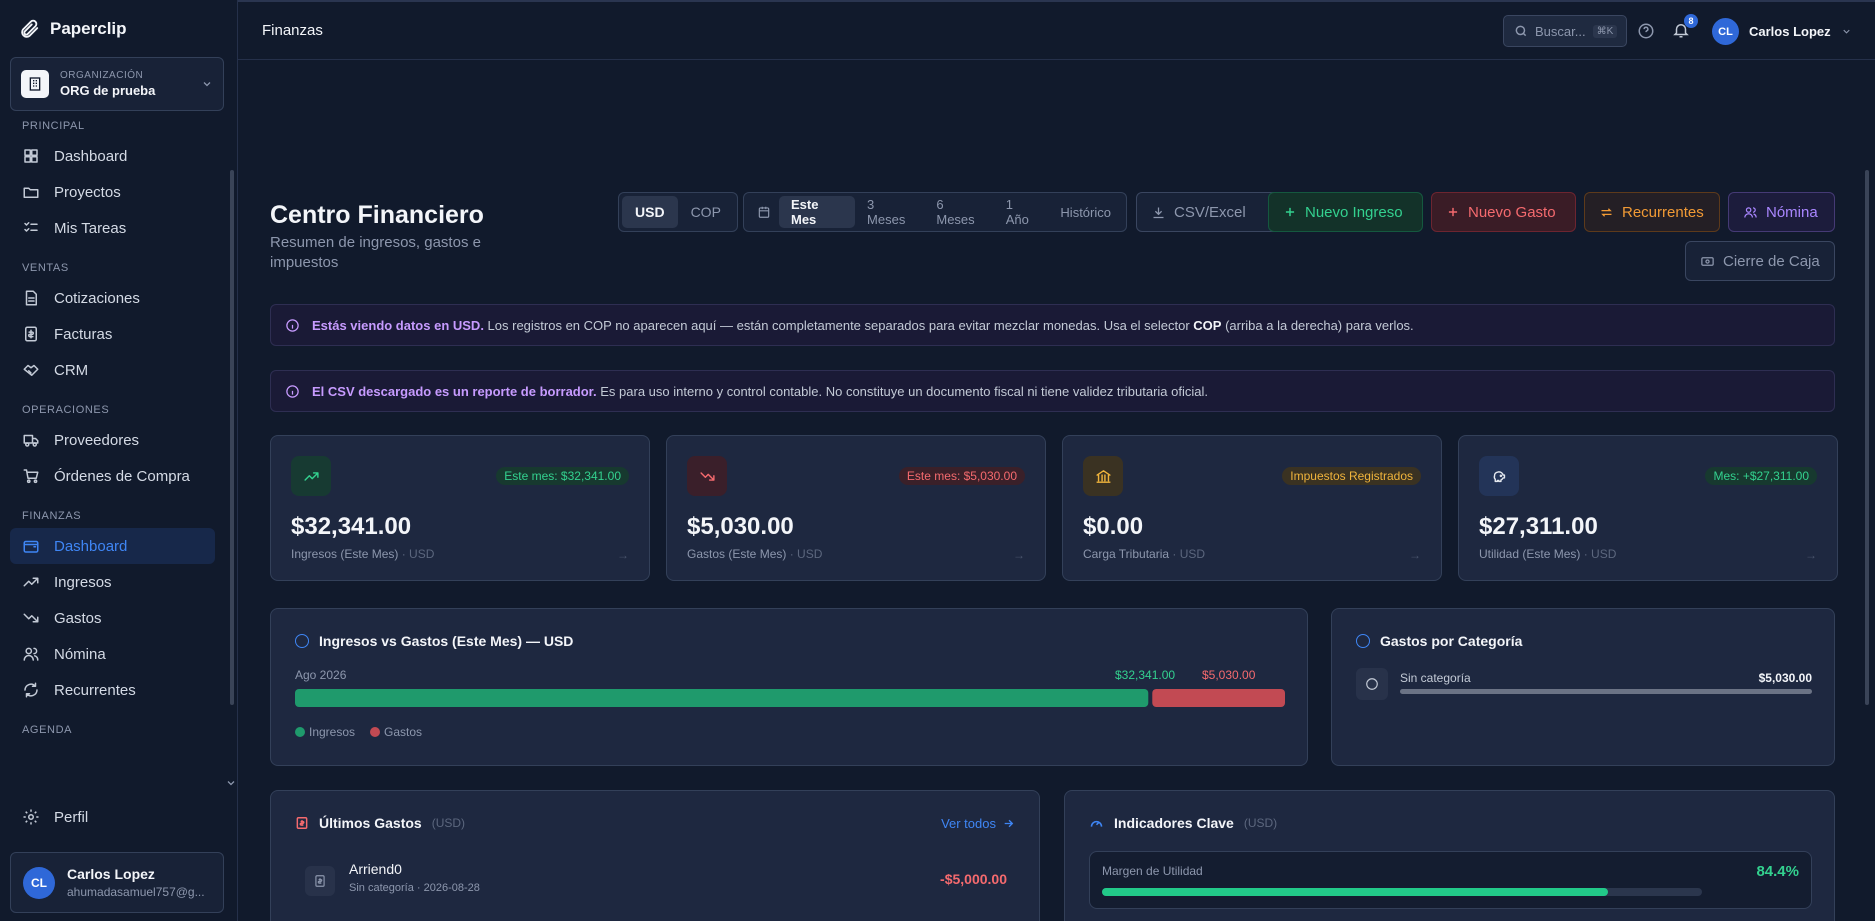 The width and height of the screenshot is (1875, 921). What do you see at coordinates (562, 476) in the screenshot?
I see `stat-badge: Este mes: $32,341.00` at bounding box center [562, 476].